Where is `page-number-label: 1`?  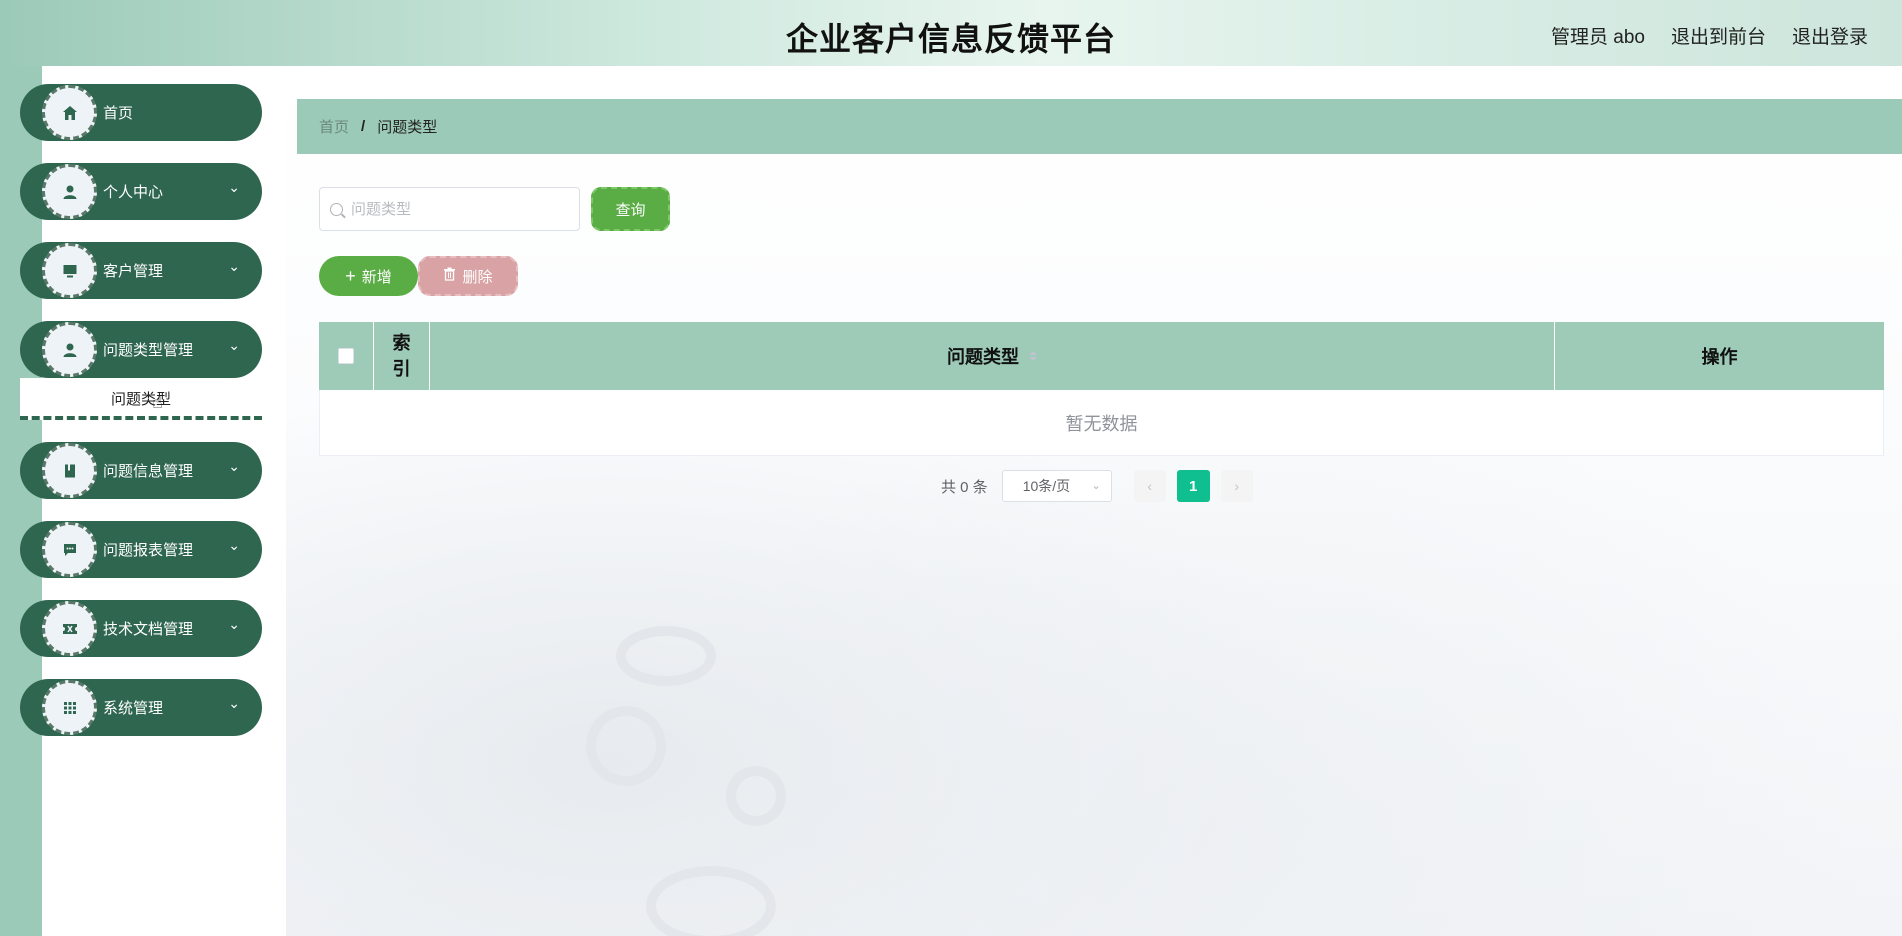 page-number-label: 1 is located at coordinates (1193, 486).